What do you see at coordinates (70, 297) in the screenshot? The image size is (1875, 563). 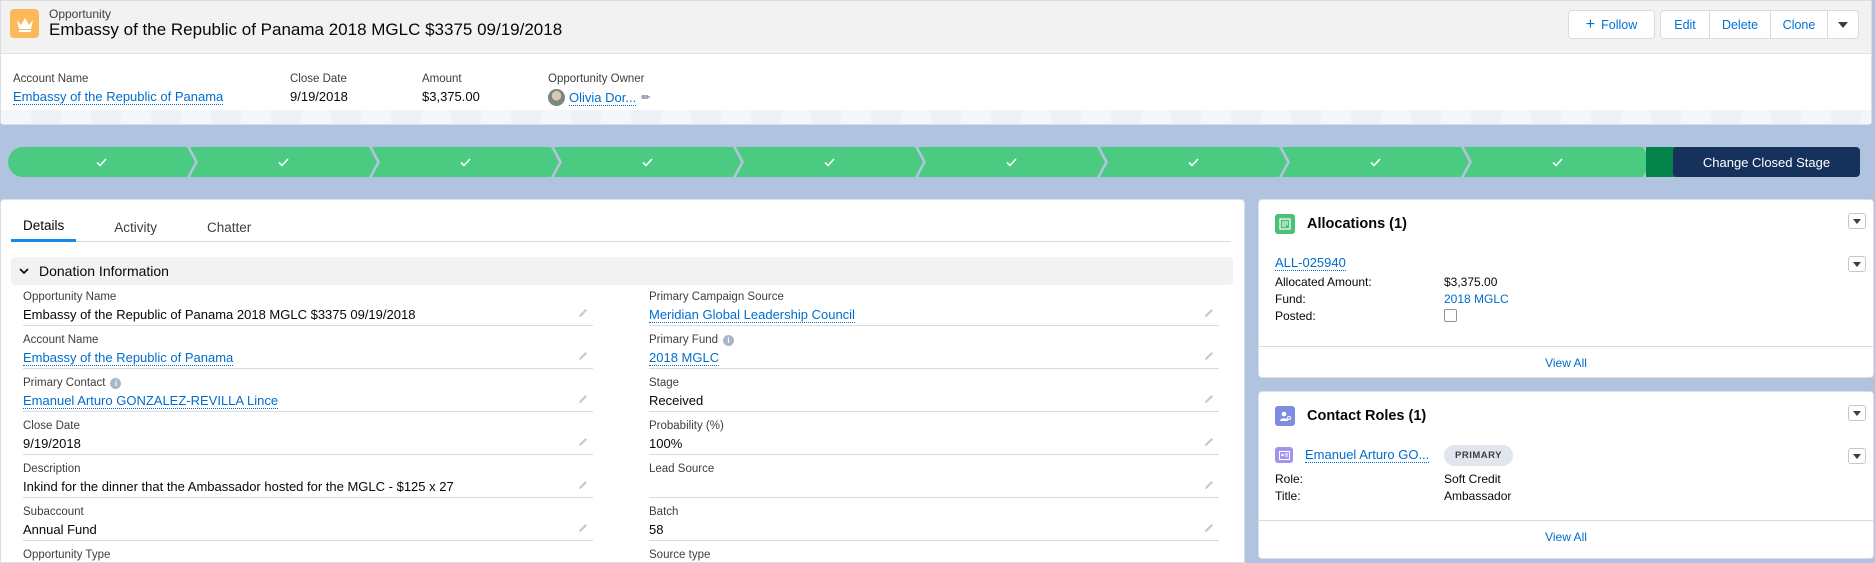 I see `field-label-text: Opportunity Name` at bounding box center [70, 297].